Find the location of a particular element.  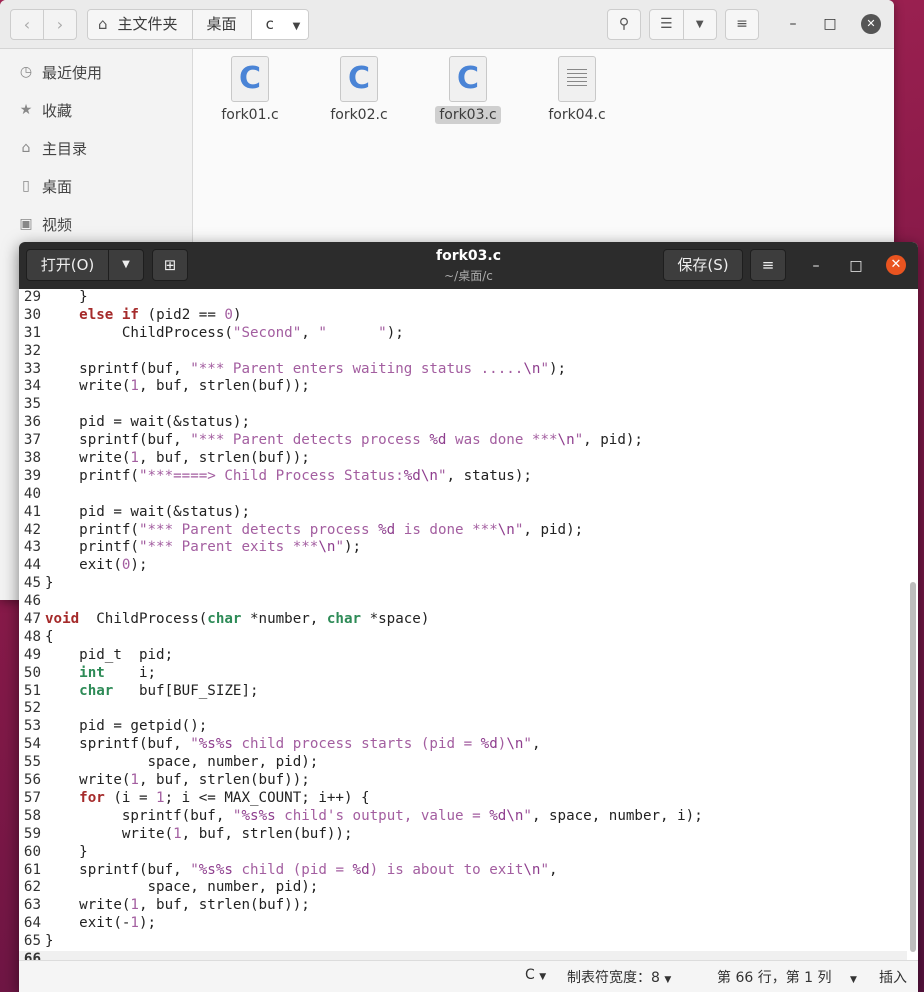

save-button: 保存(S) is located at coordinates (703, 265).